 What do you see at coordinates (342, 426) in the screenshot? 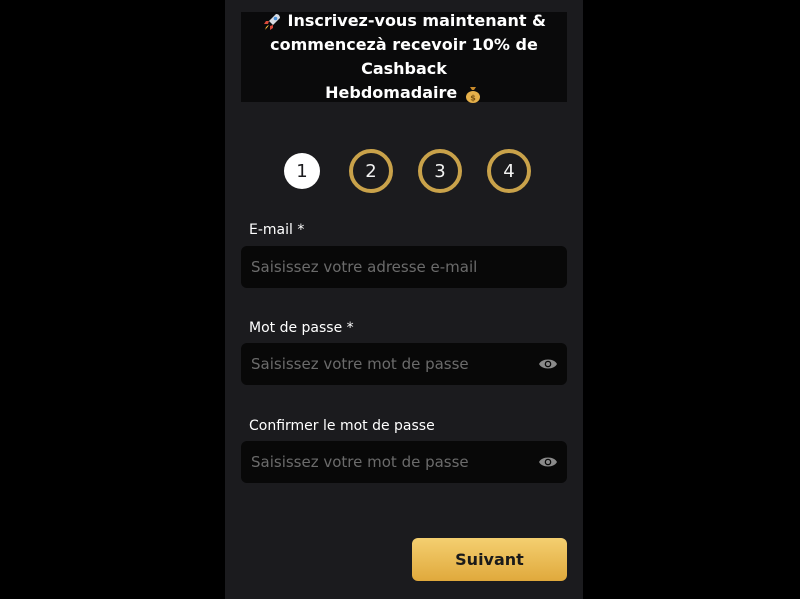
I see `confirm-password-label: Confirmer le mot de passe` at bounding box center [342, 426].